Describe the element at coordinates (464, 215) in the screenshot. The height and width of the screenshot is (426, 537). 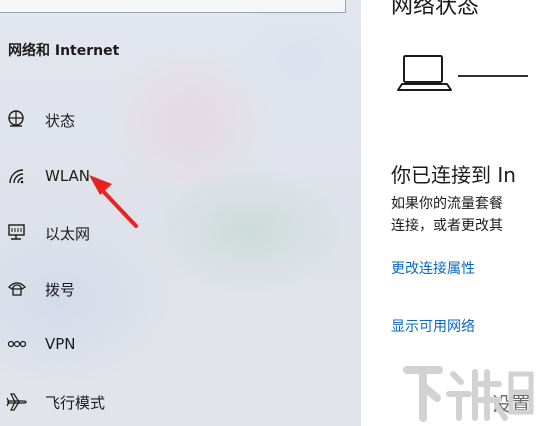
I see `connection-status-description: 如果你的流量套餐 连接，或者更改其` at that location.